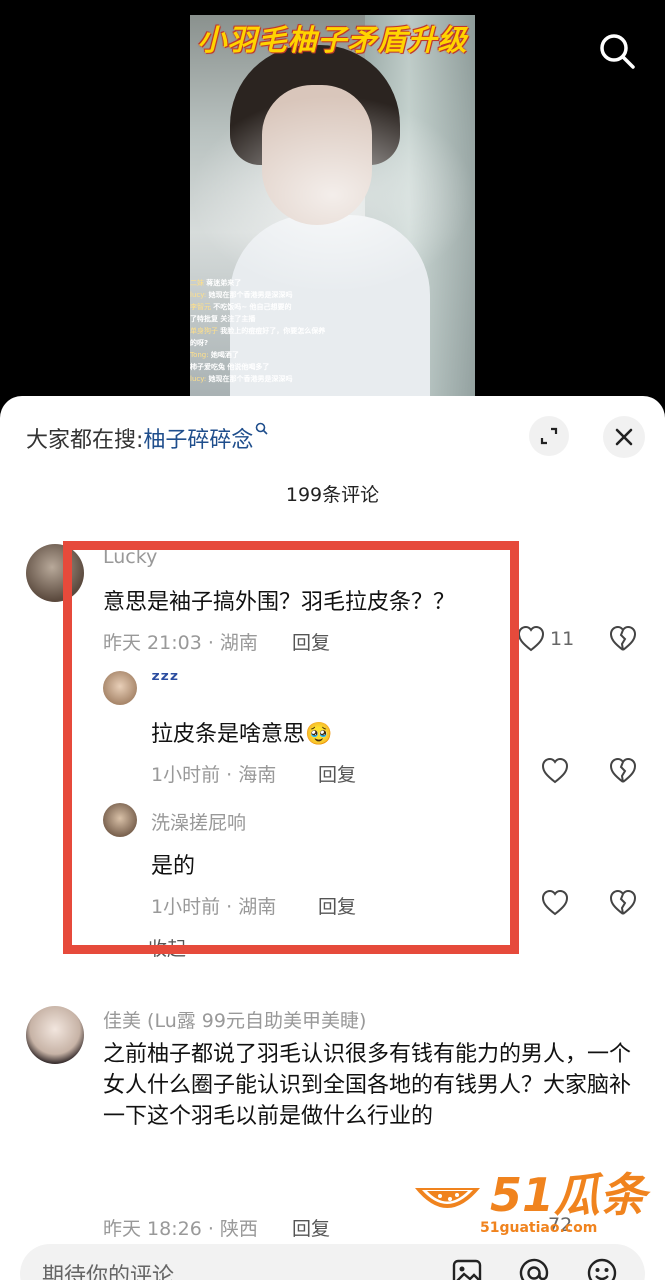  What do you see at coordinates (85, 440) in the screenshot?
I see `trending-search-label: 大家都在搜:` at bounding box center [85, 440].